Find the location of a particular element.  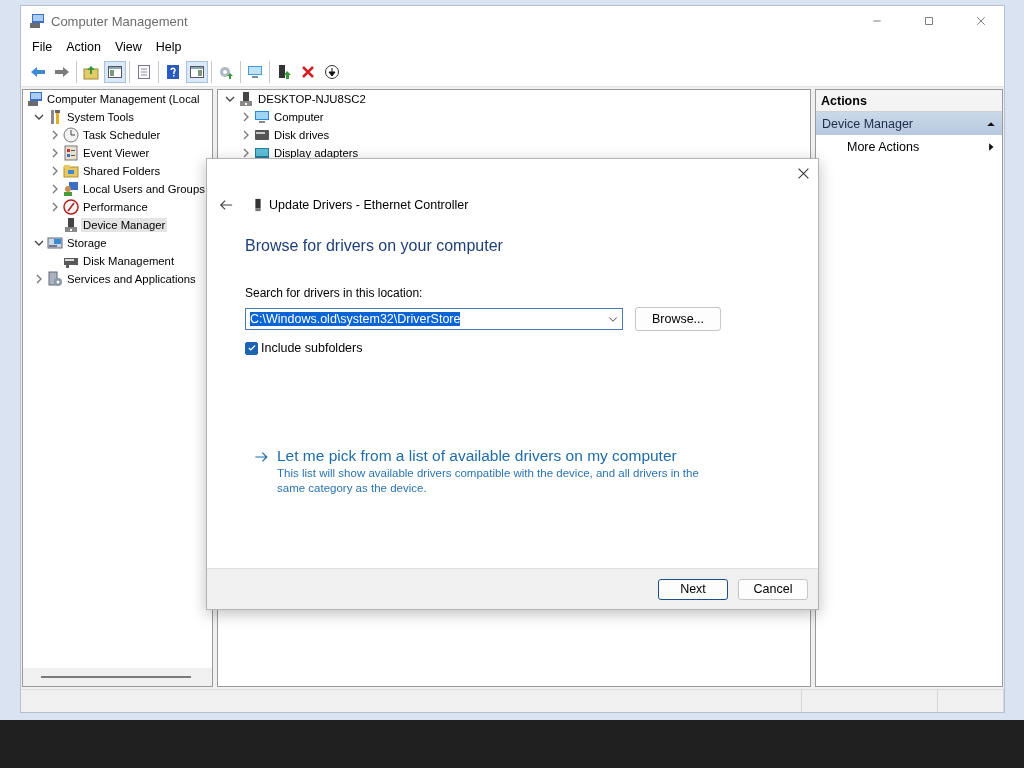

dialog-button: Cancel is located at coordinates (773, 589).